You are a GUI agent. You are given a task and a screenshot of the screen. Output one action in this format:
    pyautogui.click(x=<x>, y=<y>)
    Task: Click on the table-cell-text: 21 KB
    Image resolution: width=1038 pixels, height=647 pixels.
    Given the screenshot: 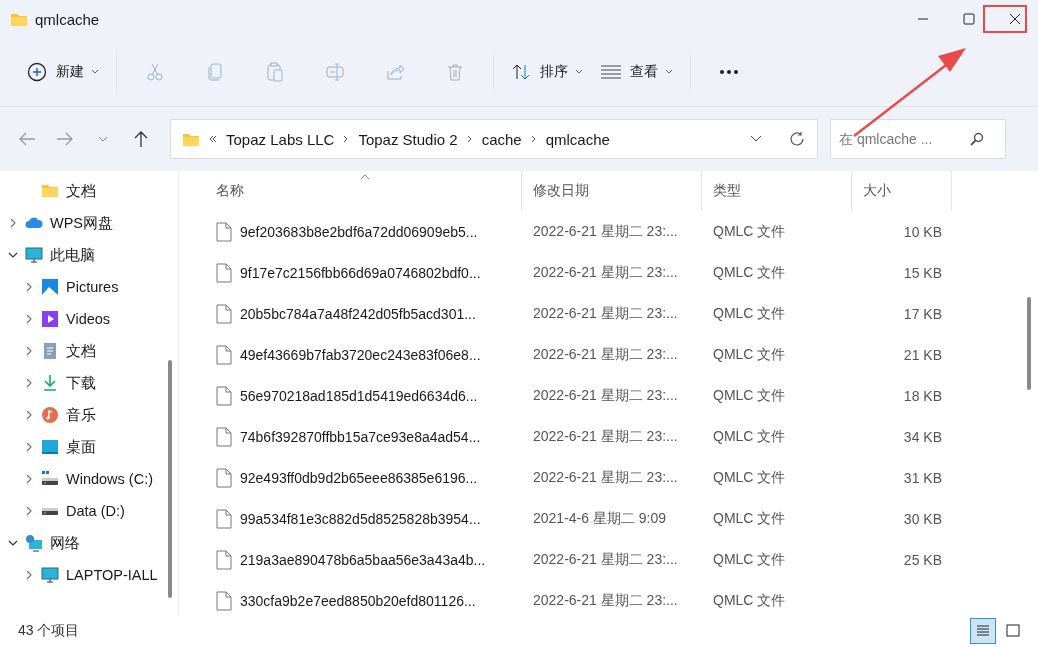 What is the action you would take?
    pyautogui.click(x=922, y=354)
    